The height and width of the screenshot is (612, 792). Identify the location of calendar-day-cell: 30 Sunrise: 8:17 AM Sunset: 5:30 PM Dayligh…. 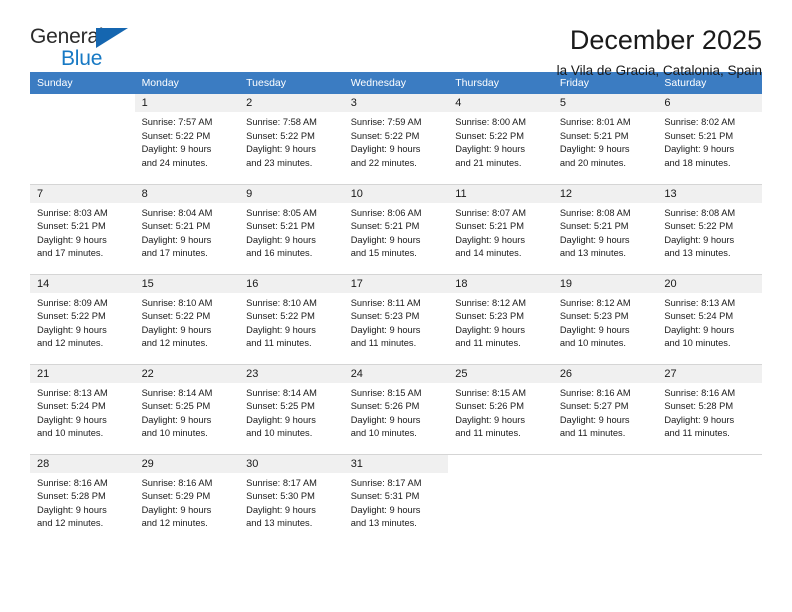
(291, 499).